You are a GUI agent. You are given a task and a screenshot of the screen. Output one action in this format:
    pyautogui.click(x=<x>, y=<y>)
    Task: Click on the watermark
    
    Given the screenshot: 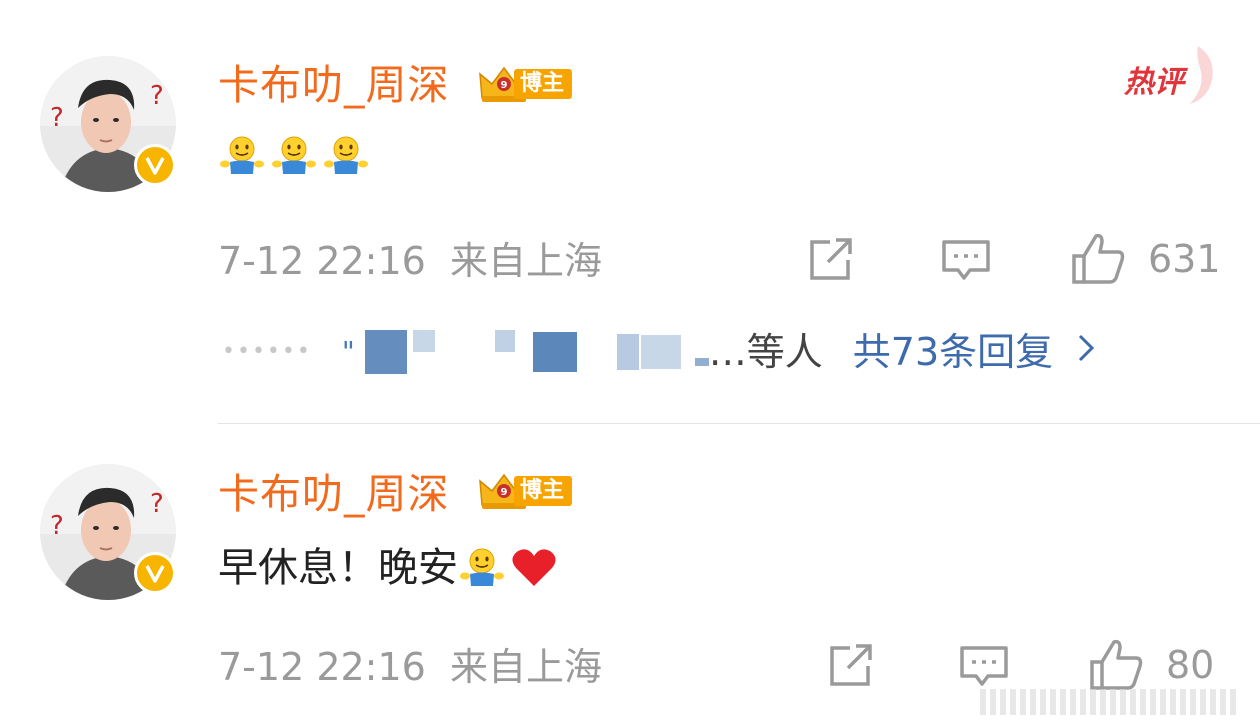 What is the action you would take?
    pyautogui.click(x=1110, y=702)
    